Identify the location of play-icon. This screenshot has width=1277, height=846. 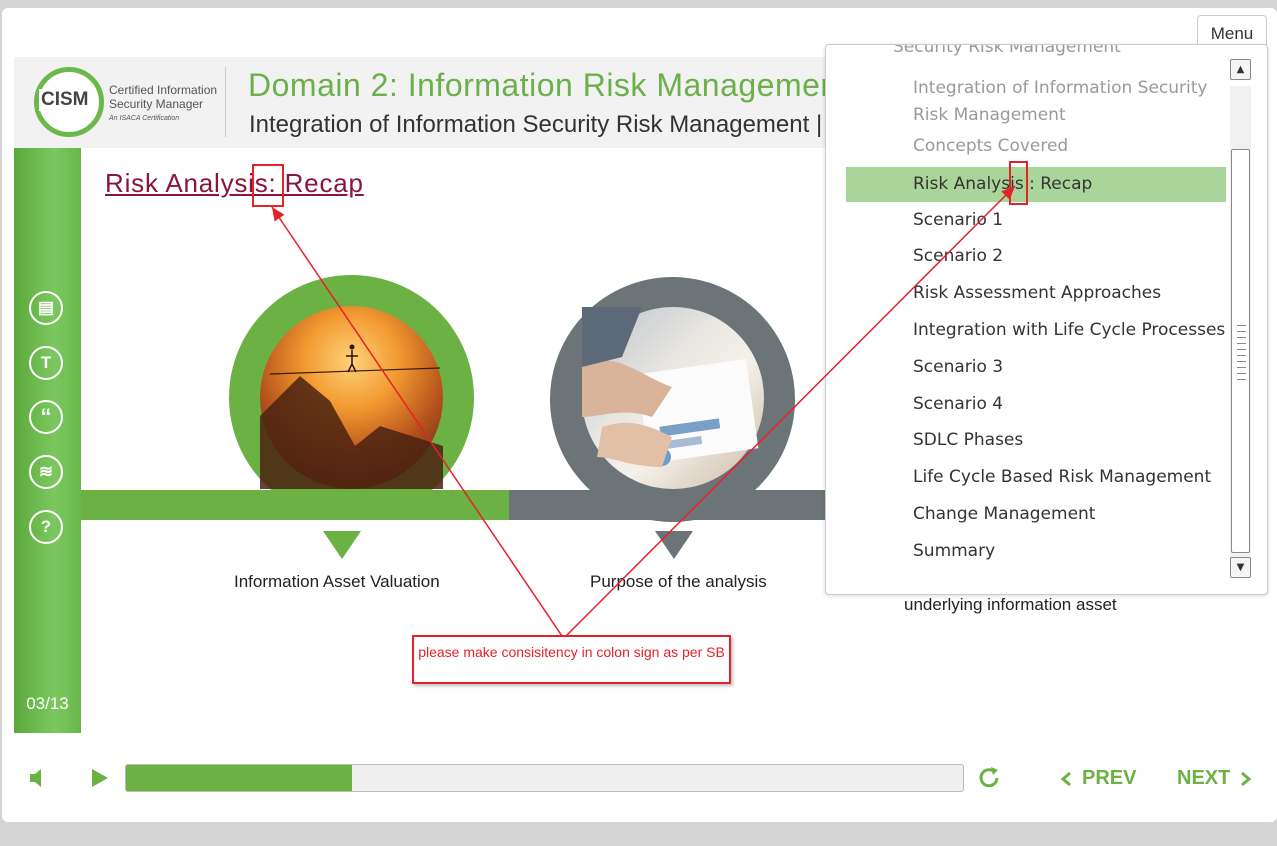
(100, 780).